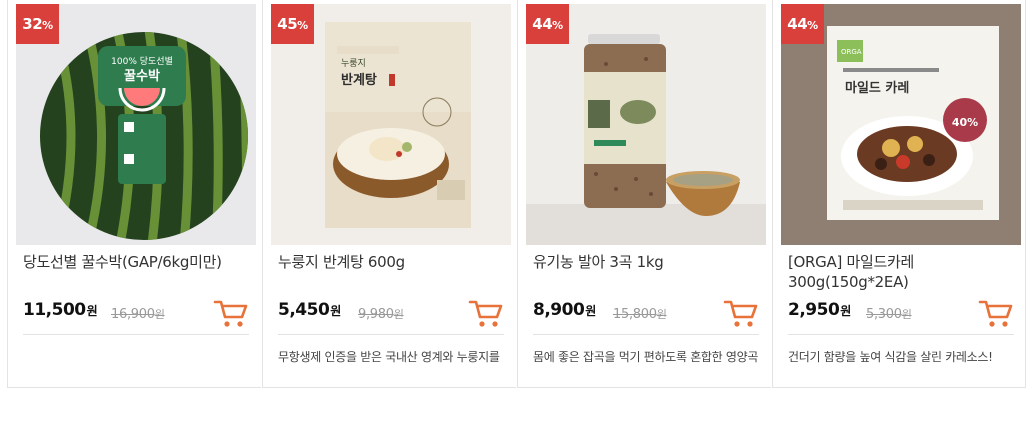  What do you see at coordinates (353, 63) in the screenshot?
I see `image-label: 누룽지` at bounding box center [353, 63].